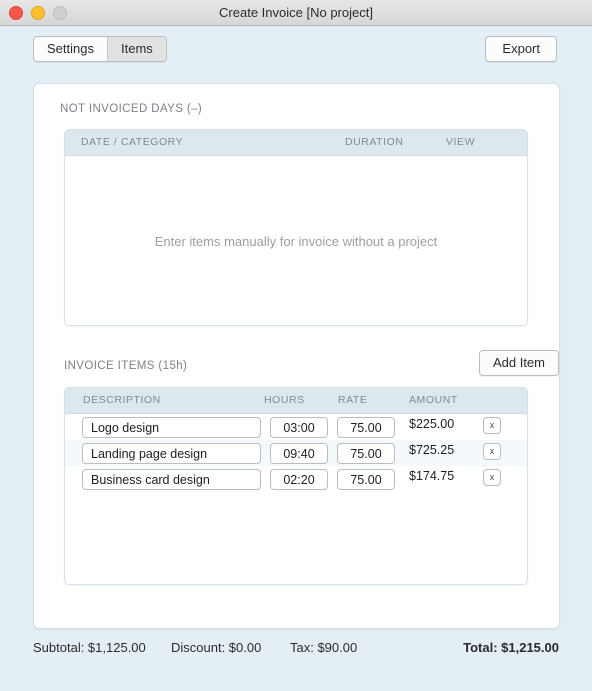 The image size is (592, 691). Describe the element at coordinates (296, 49) in the screenshot. I see `toolbar: Settings Items Export` at that location.